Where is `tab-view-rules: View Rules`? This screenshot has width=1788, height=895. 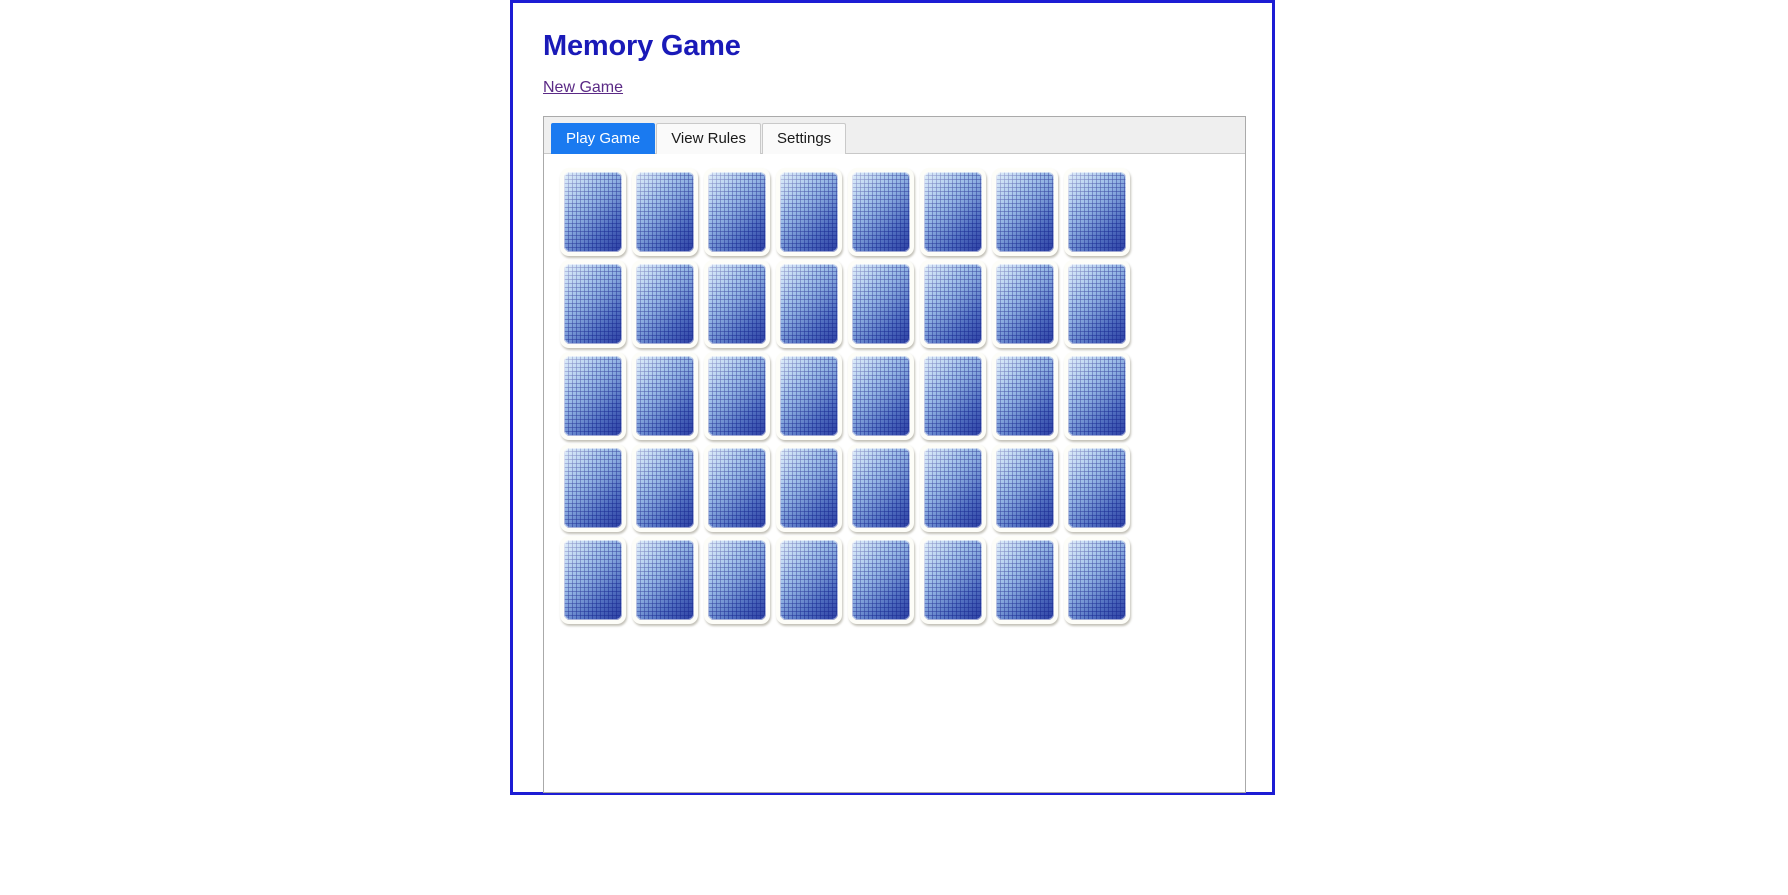 tab-view-rules: View Rules is located at coordinates (708, 138).